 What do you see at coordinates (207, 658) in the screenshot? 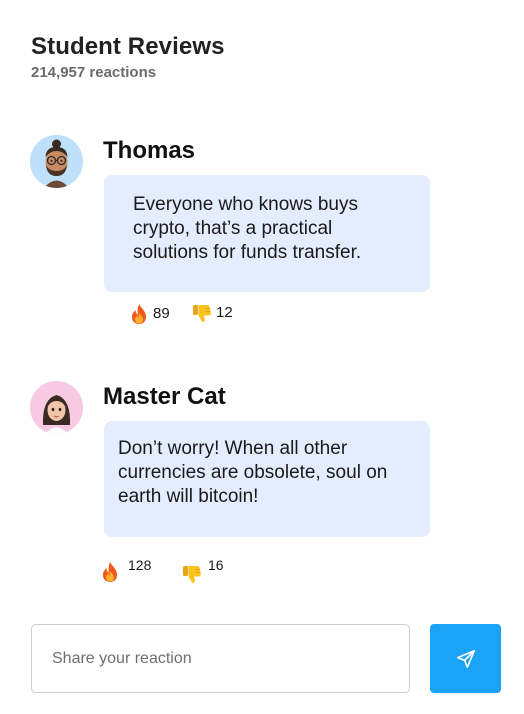
I see `reaction-input` at bounding box center [207, 658].